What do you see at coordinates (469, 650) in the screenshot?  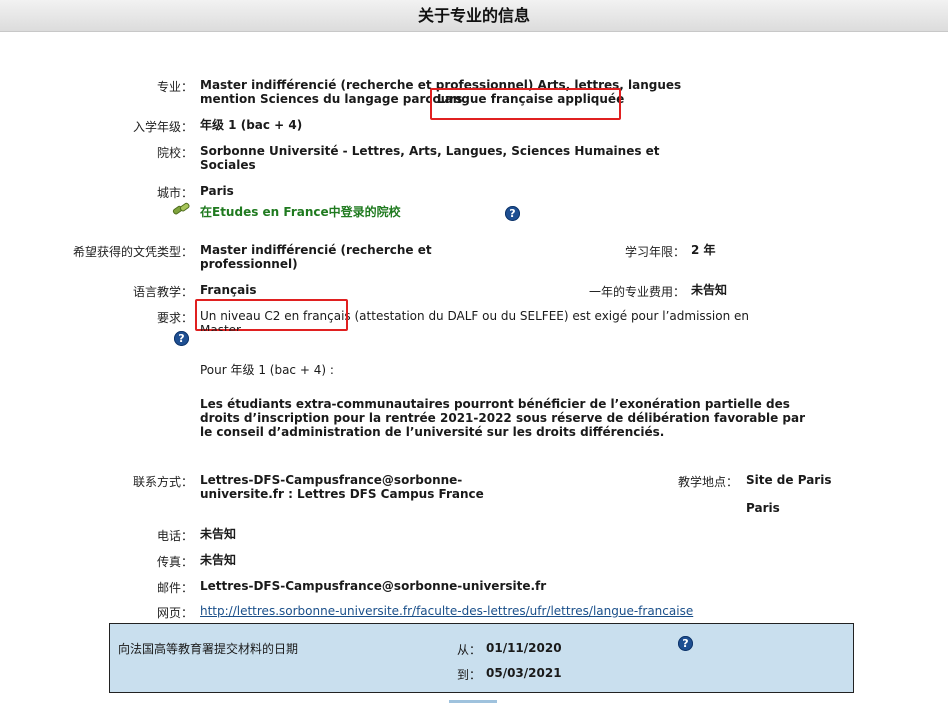 I see `from-label: 从：` at bounding box center [469, 650].